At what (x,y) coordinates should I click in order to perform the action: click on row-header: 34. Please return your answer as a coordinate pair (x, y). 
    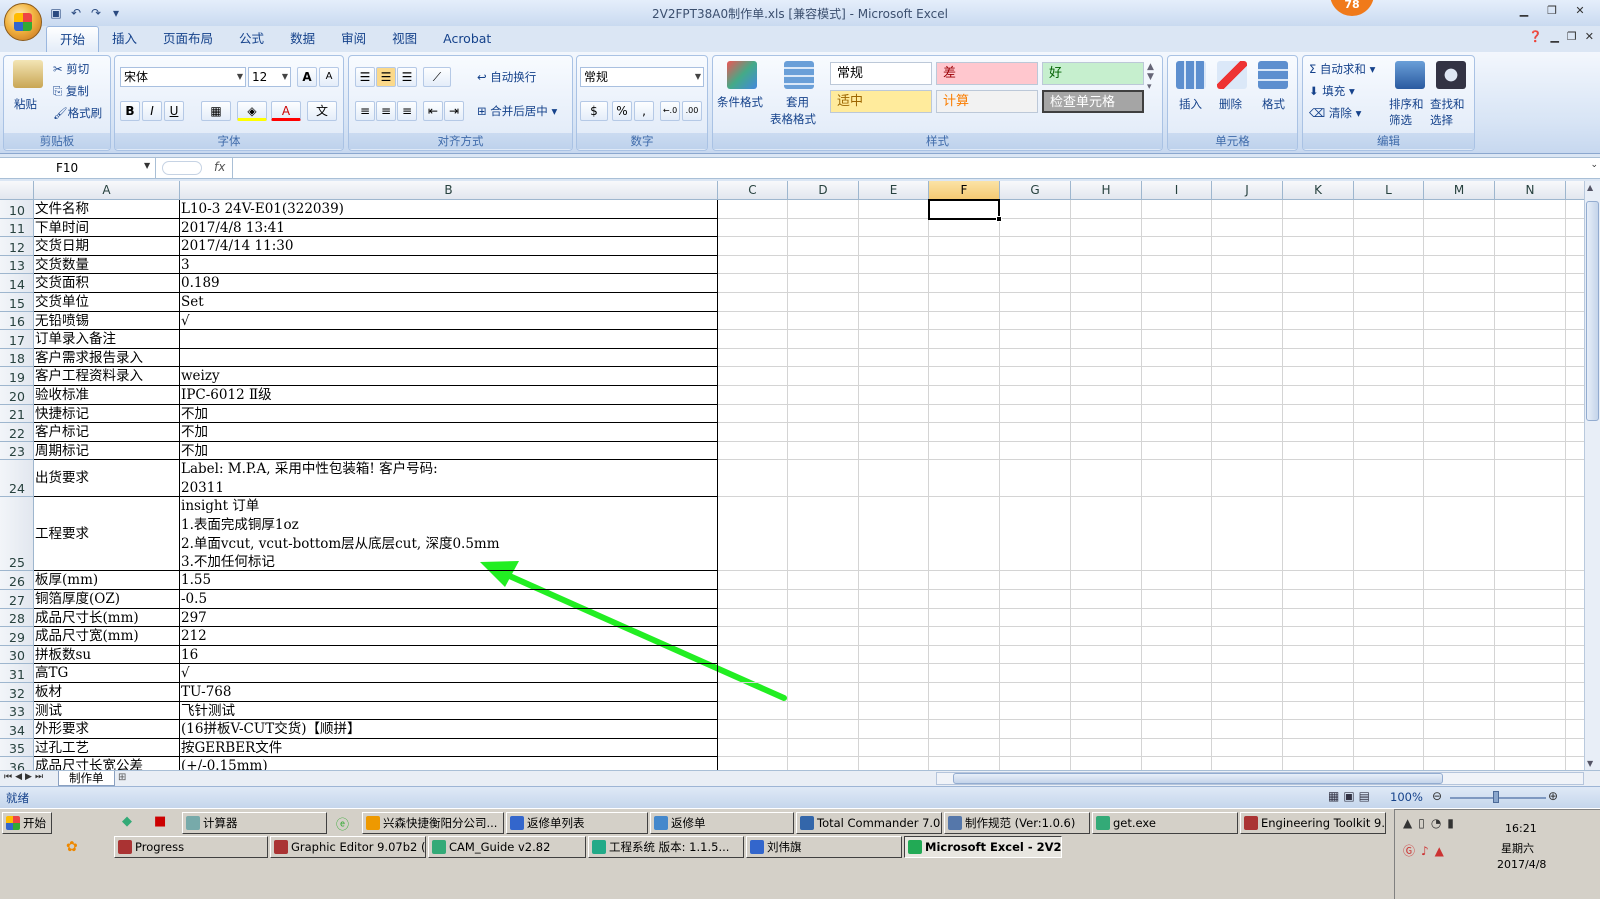
    Looking at the image, I should click on (17, 729).